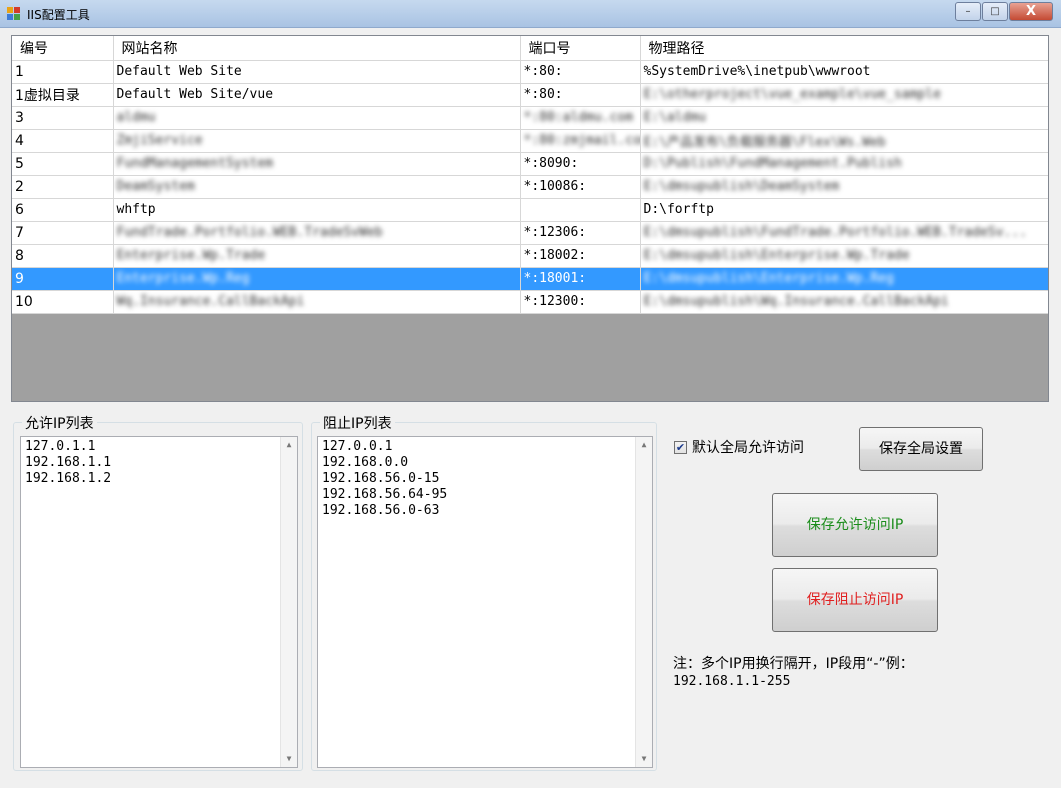 The image size is (1061, 788). I want to click on table-row: 3 aldmu *:80:aldmu.com E:\aldmu, so click(530, 118).